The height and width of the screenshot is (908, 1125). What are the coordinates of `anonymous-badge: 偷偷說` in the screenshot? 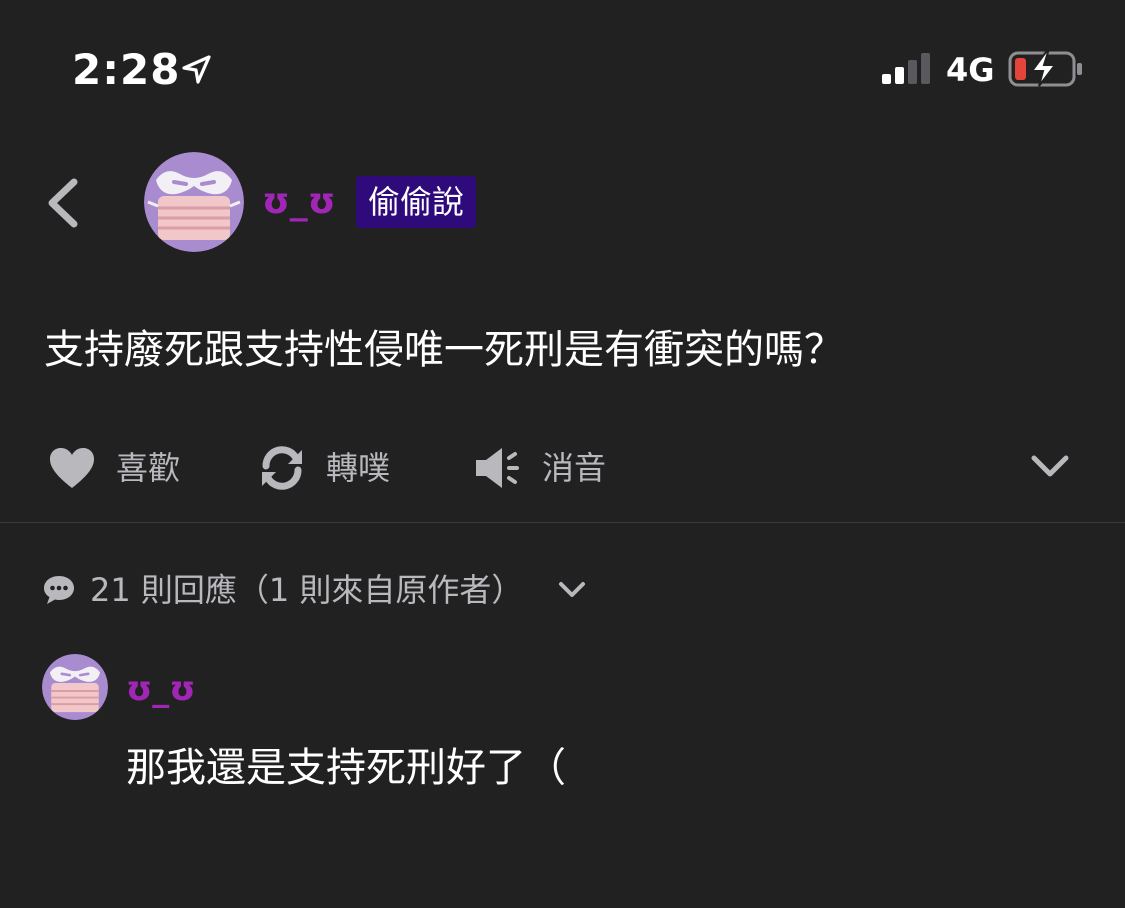 It's located at (416, 202).